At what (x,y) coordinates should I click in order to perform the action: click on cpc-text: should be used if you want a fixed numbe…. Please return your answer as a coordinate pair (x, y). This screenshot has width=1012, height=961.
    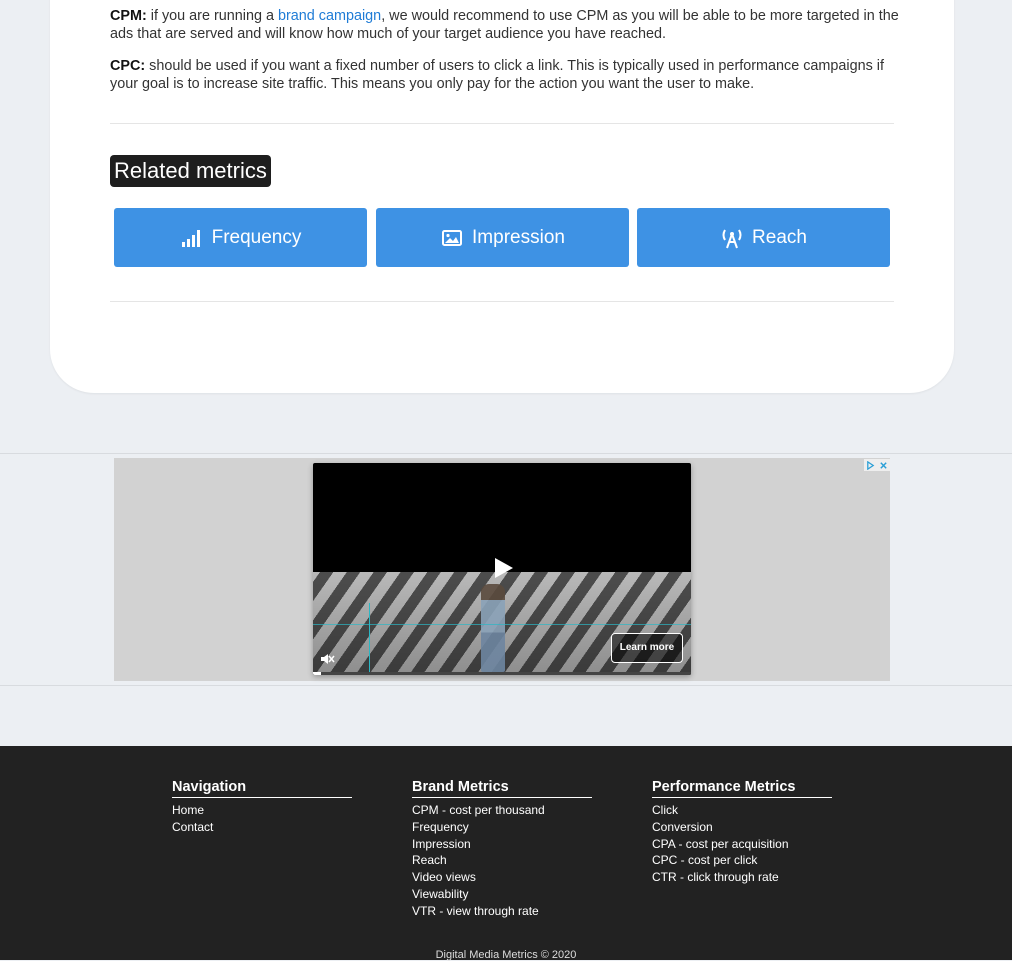
    Looking at the image, I should click on (497, 75).